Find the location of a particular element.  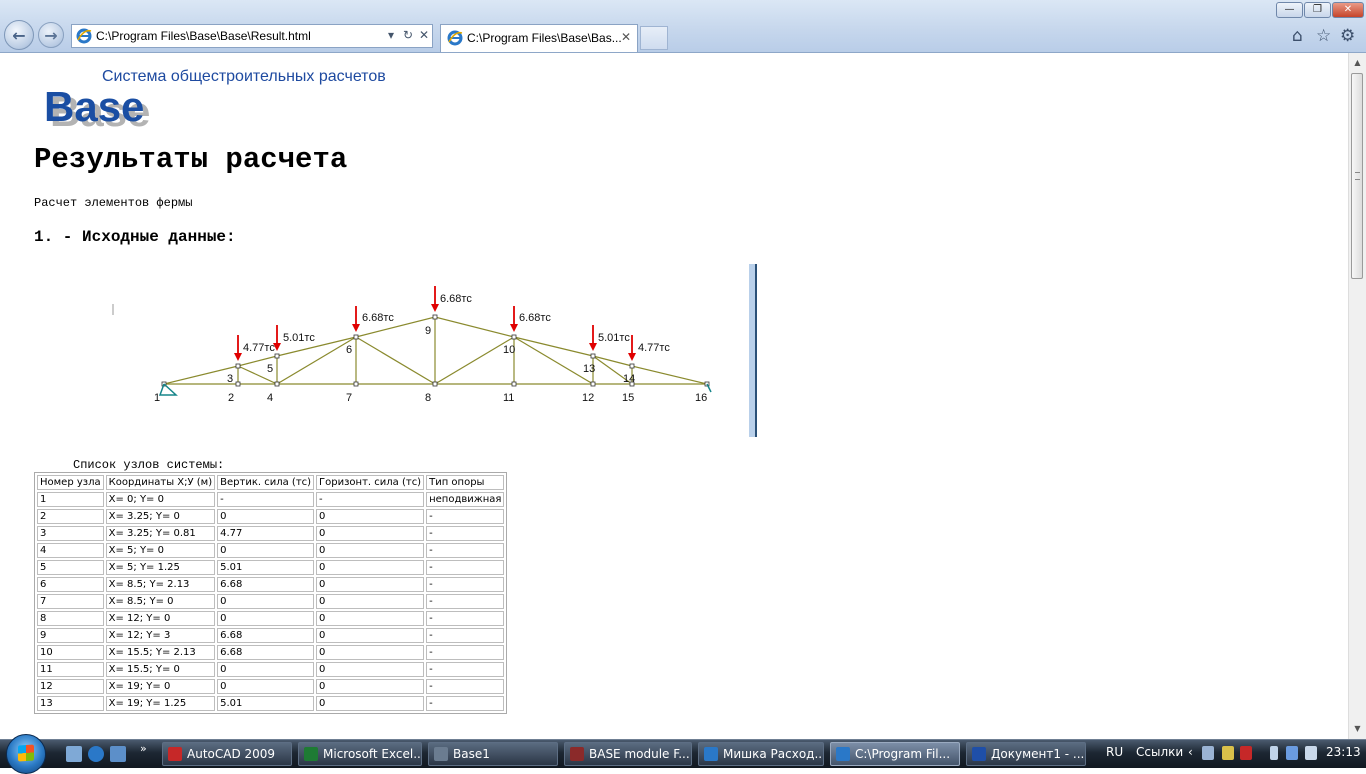

scroll-down-arrow-icon: ▼ is located at coordinates (1357, 729).